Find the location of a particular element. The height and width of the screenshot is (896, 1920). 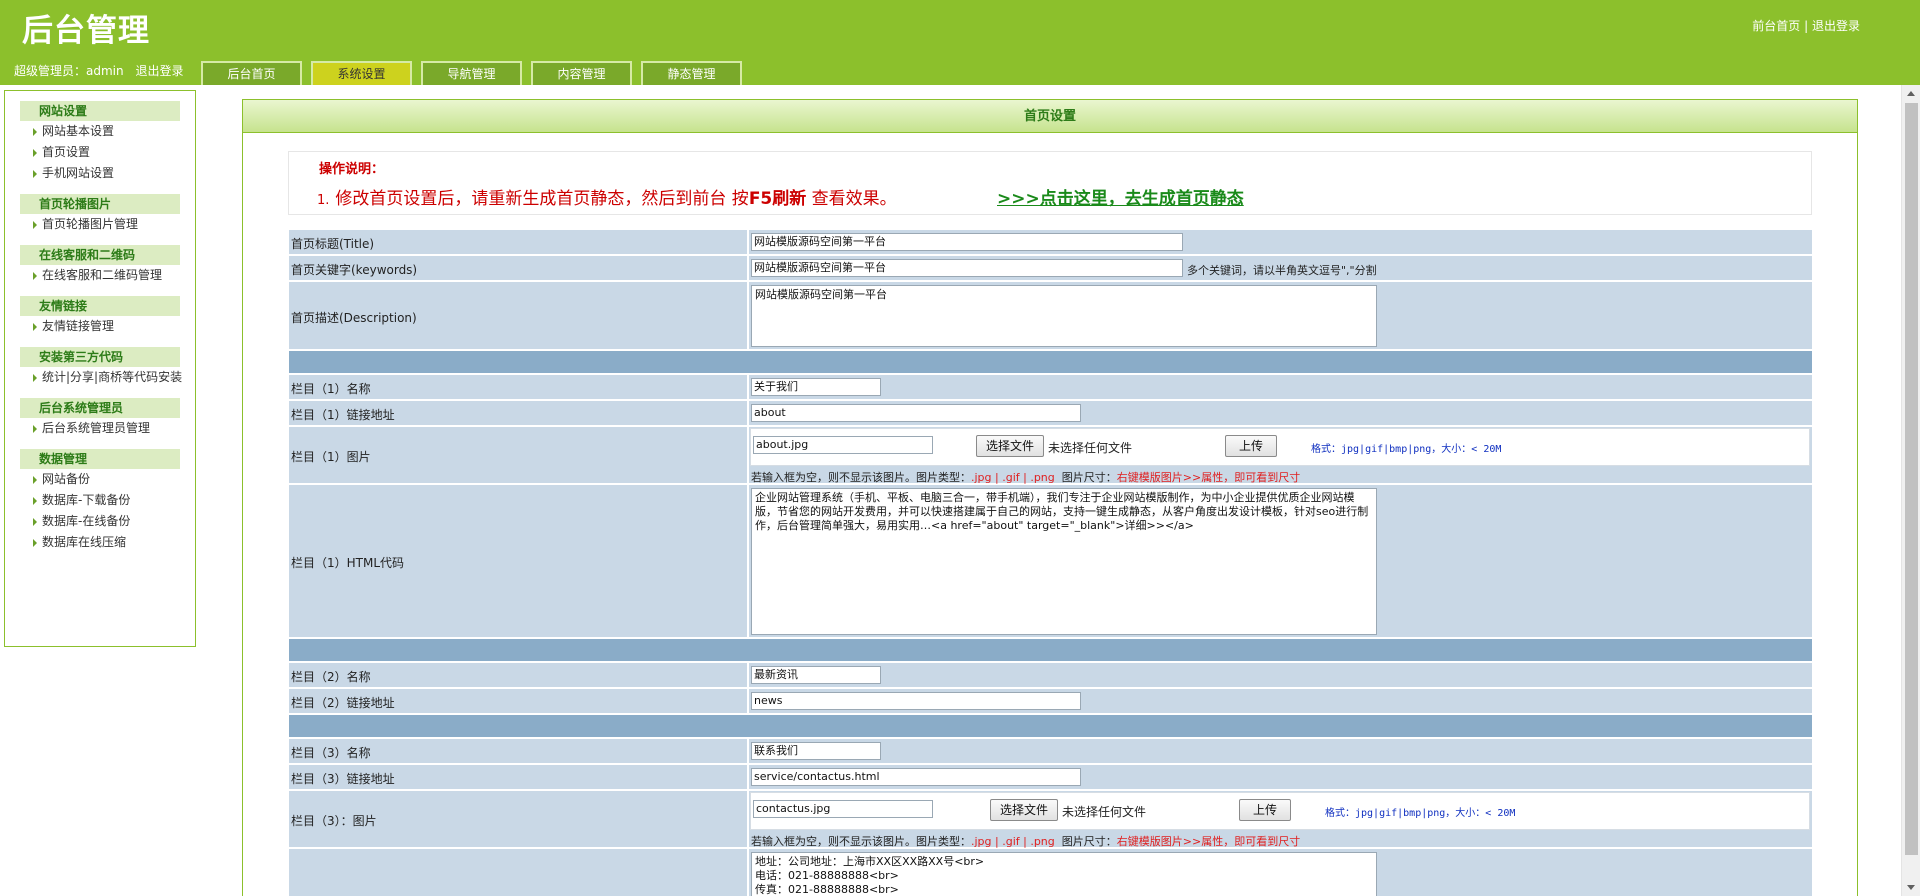

form-row-description: 首页描述(Description) 网站模版源码空间第一平台 is located at coordinates (1050, 316).